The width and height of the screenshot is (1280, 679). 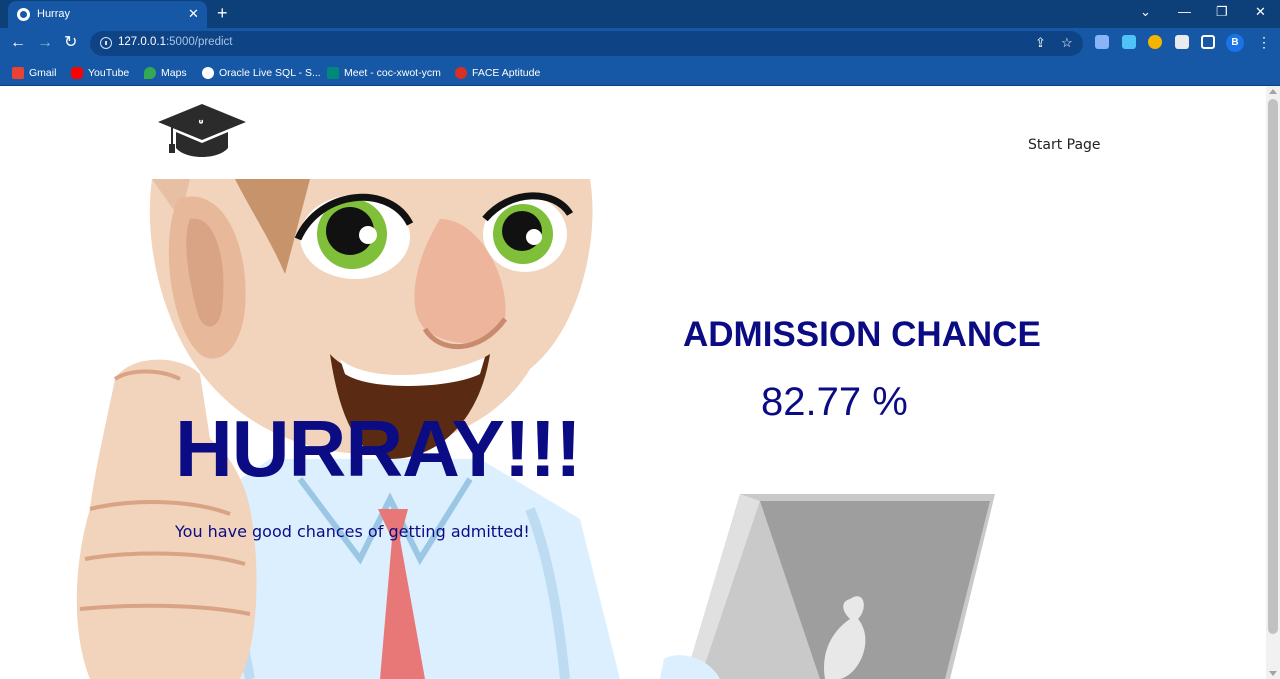 What do you see at coordinates (1273, 366) in the screenshot?
I see `scroll-thumb` at bounding box center [1273, 366].